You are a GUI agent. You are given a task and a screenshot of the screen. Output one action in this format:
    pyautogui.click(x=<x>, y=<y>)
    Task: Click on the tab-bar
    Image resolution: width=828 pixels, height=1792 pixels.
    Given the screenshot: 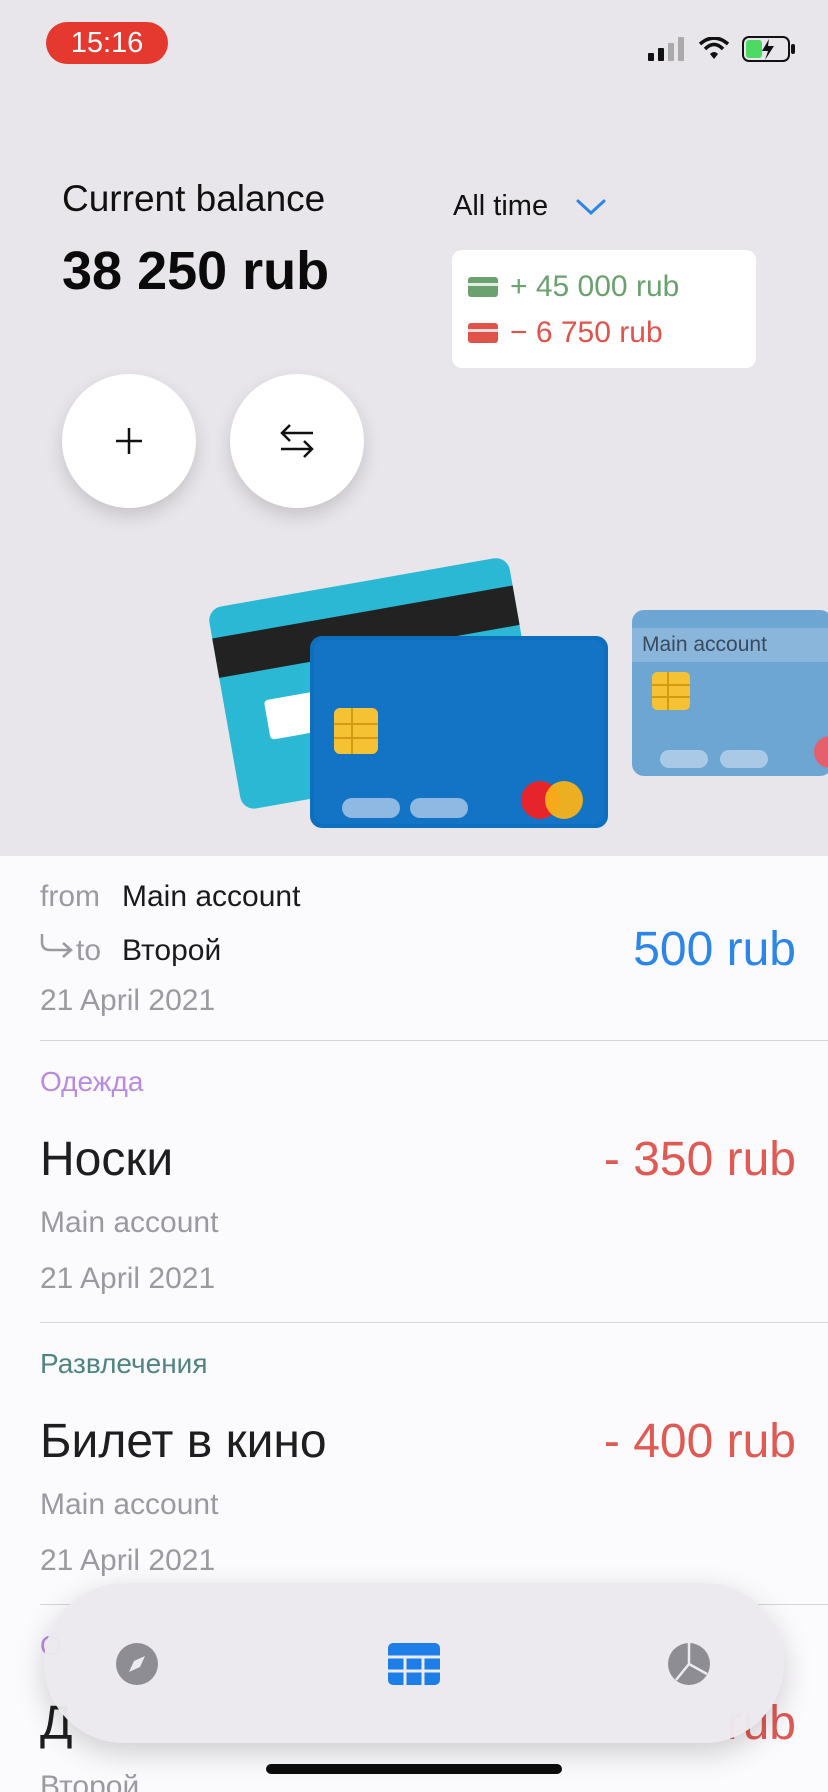 What is the action you would take?
    pyautogui.click(x=414, y=1663)
    